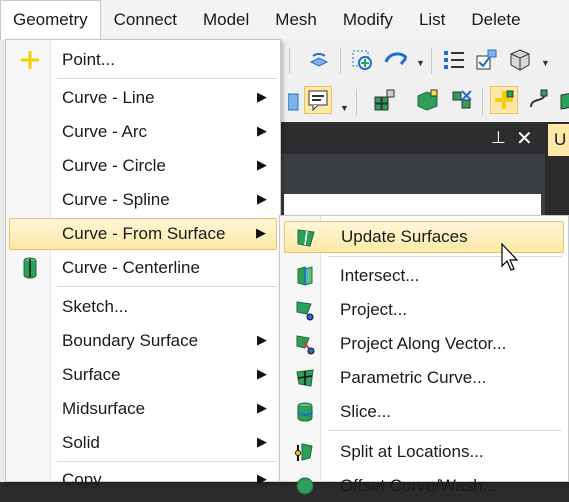 The height and width of the screenshot is (502, 569). Describe the element at coordinates (226, 20) in the screenshot. I see `menu-model: Model` at that location.